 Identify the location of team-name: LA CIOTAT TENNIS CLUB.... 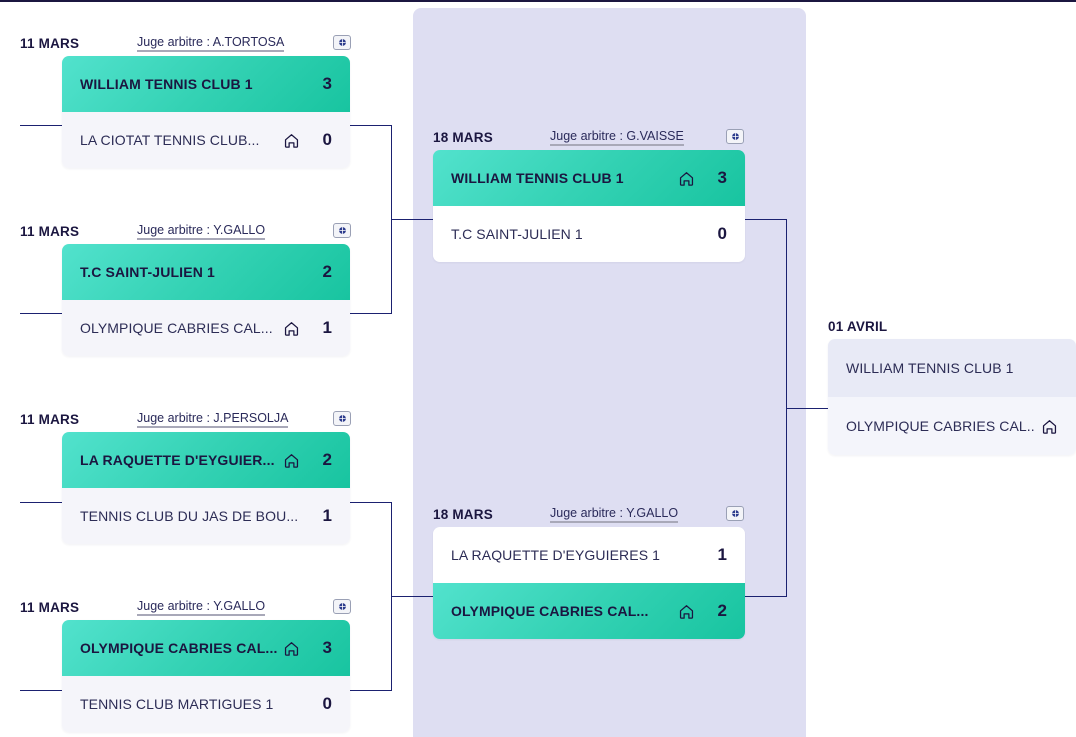
(170, 140).